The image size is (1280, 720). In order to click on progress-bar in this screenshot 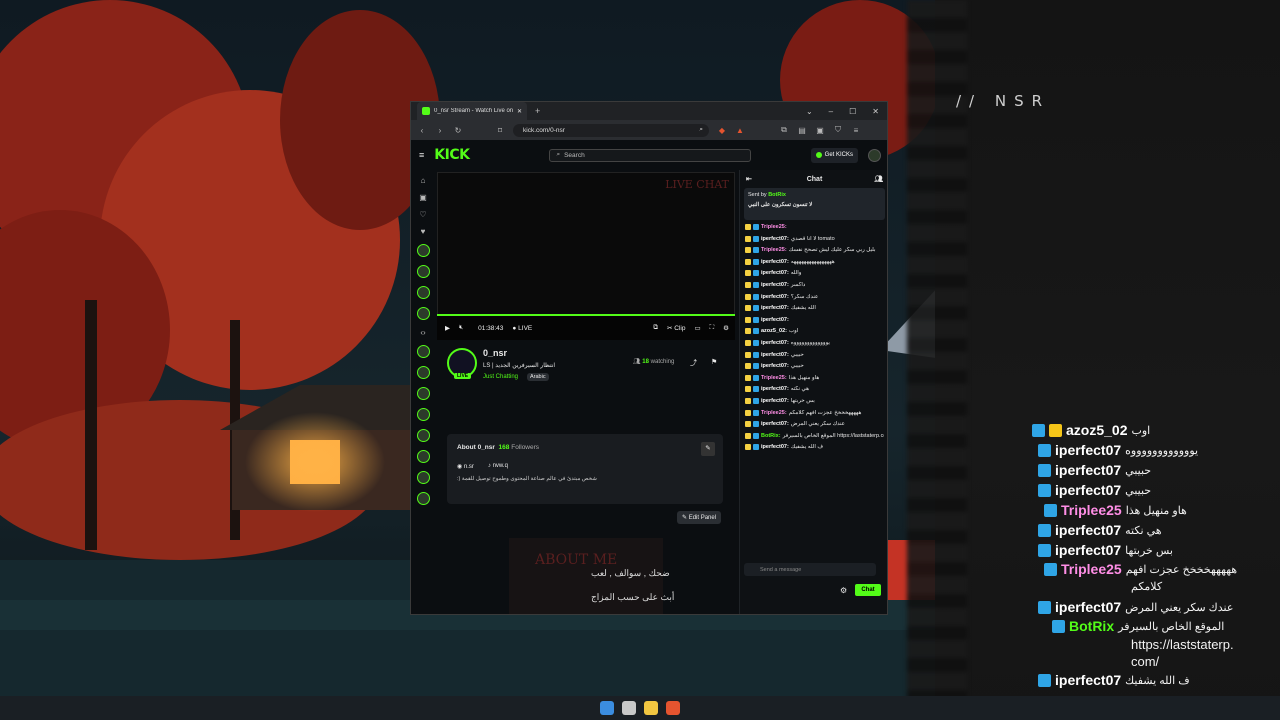, I will do `click(586, 315)`.